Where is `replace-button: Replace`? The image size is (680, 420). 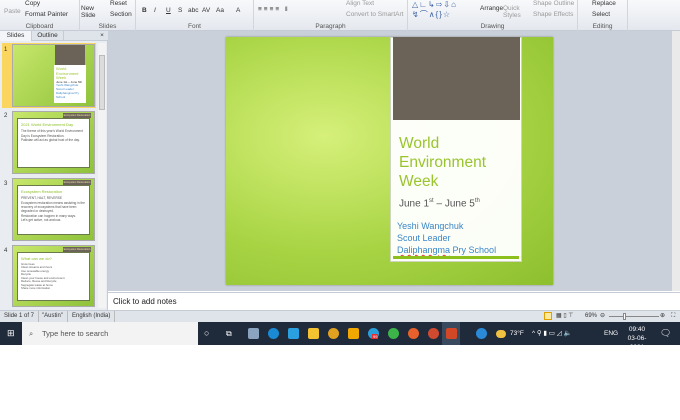
replace-button: Replace is located at coordinates (604, 3).